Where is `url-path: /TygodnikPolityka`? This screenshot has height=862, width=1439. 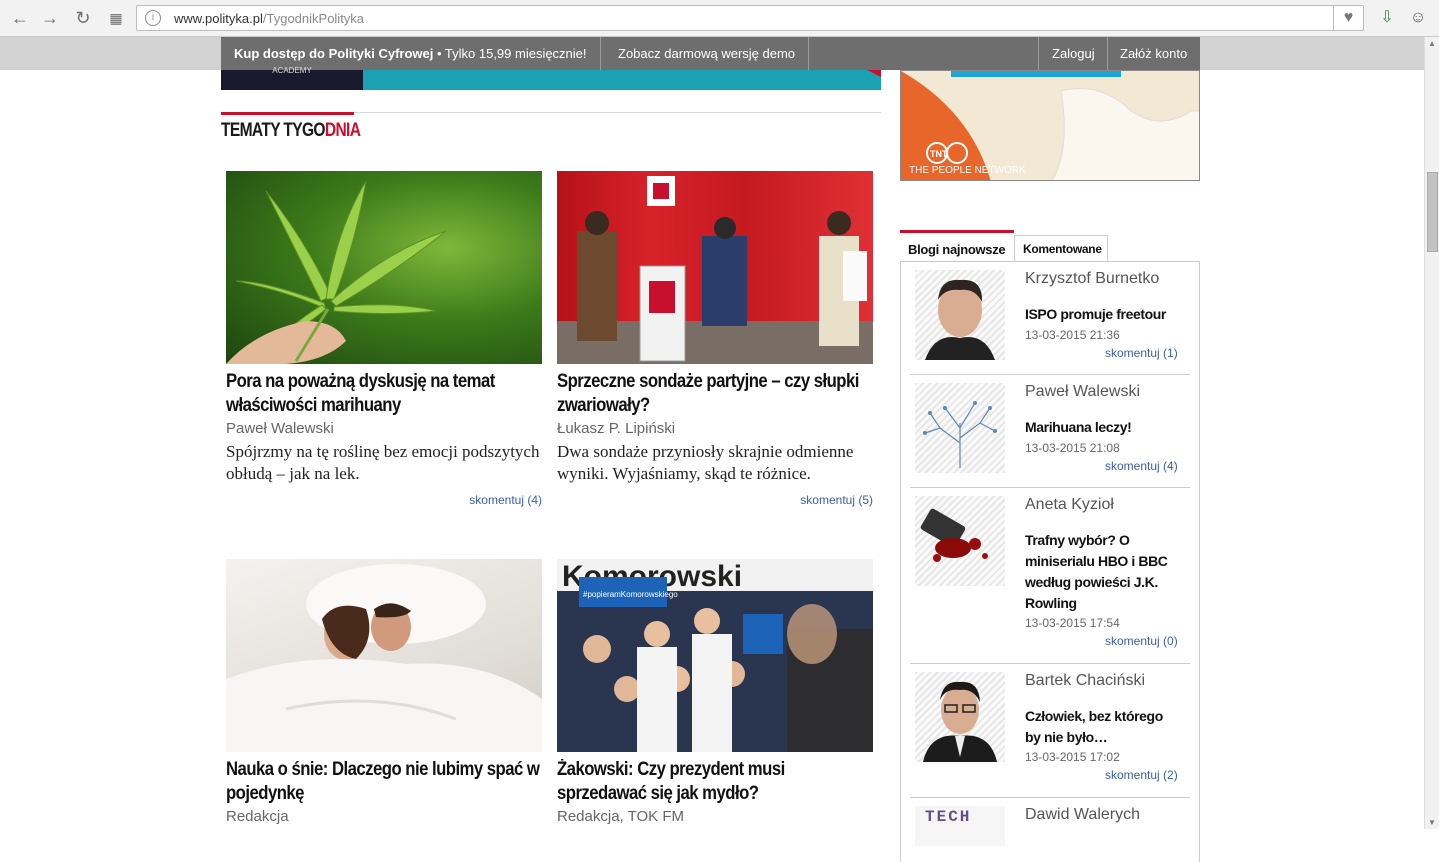
url-path: /TygodnikPolityka is located at coordinates (313, 18).